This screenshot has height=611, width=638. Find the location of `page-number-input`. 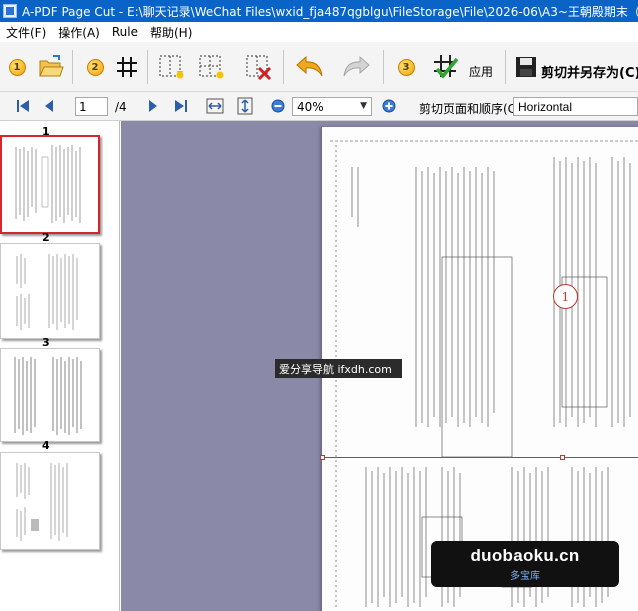

page-number-input is located at coordinates (91, 106).